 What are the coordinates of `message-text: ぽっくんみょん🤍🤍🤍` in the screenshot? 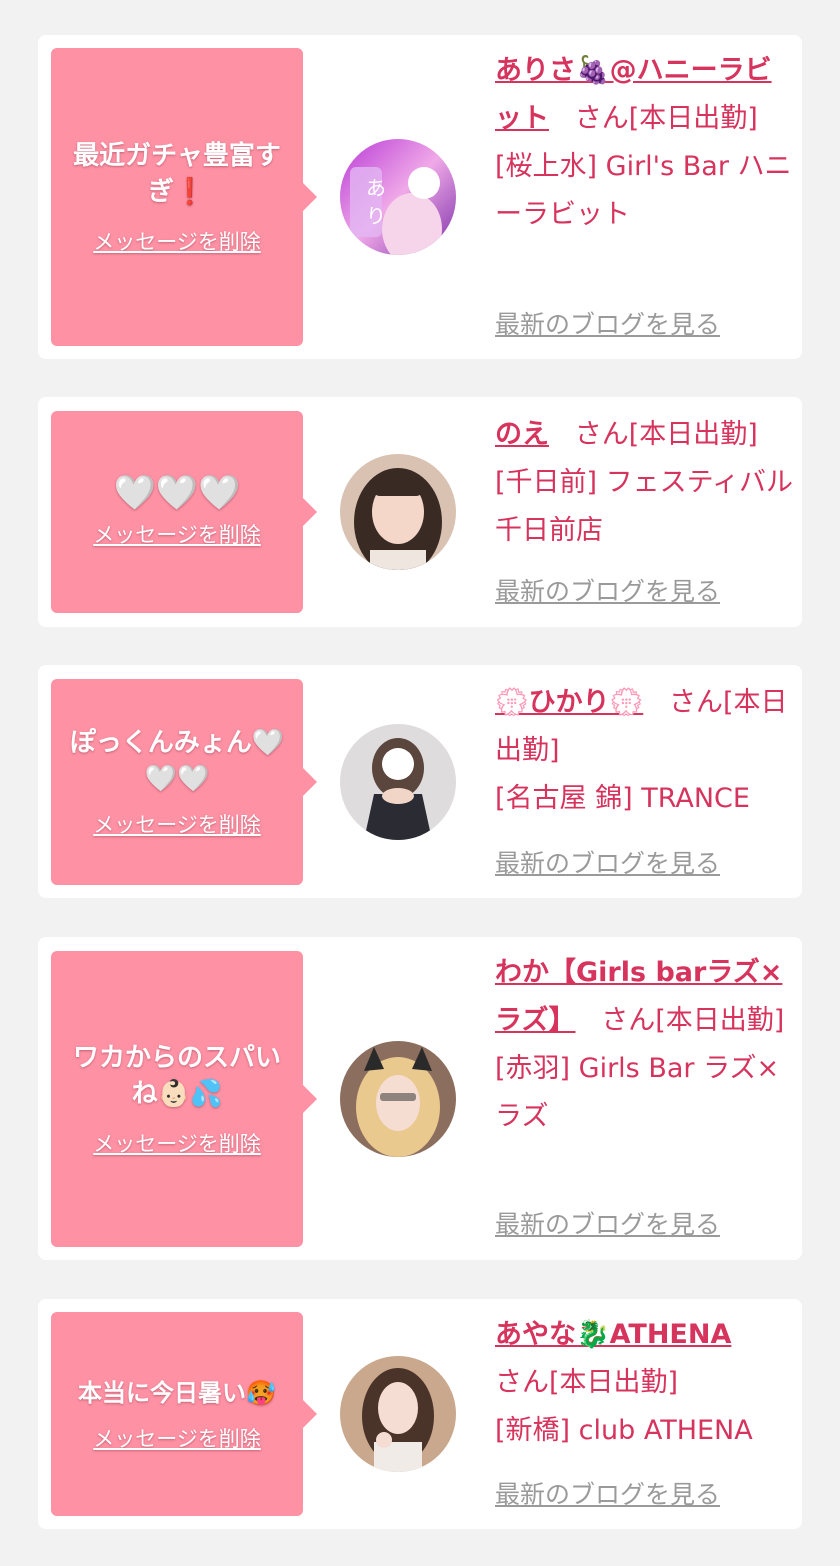 It's located at (177, 761).